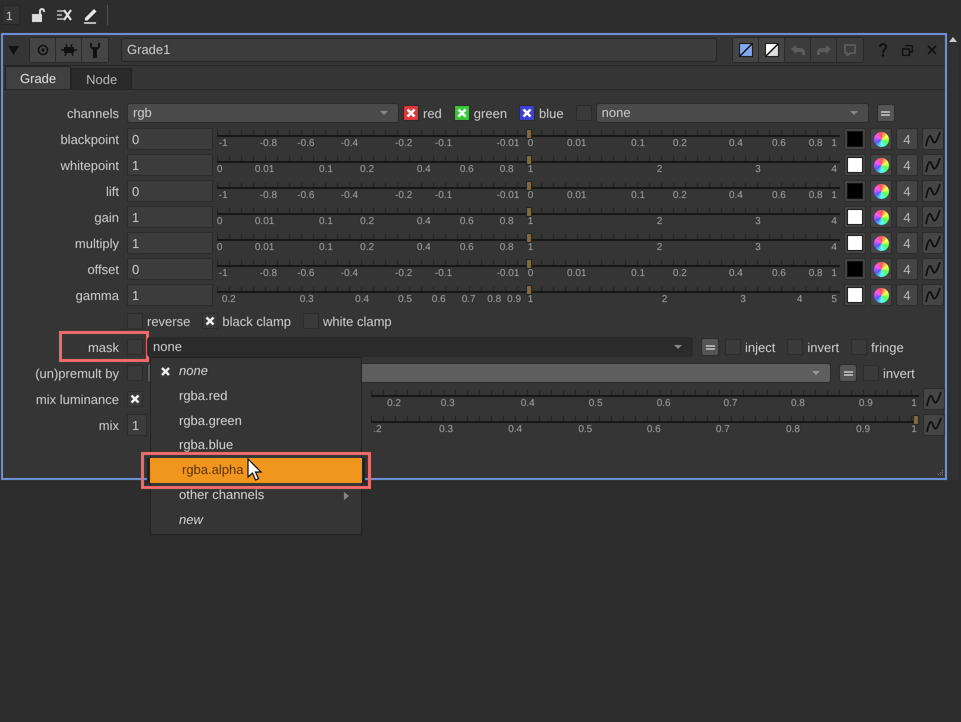  What do you see at coordinates (11, 15) in the screenshot?
I see `counter-field: 1` at bounding box center [11, 15].